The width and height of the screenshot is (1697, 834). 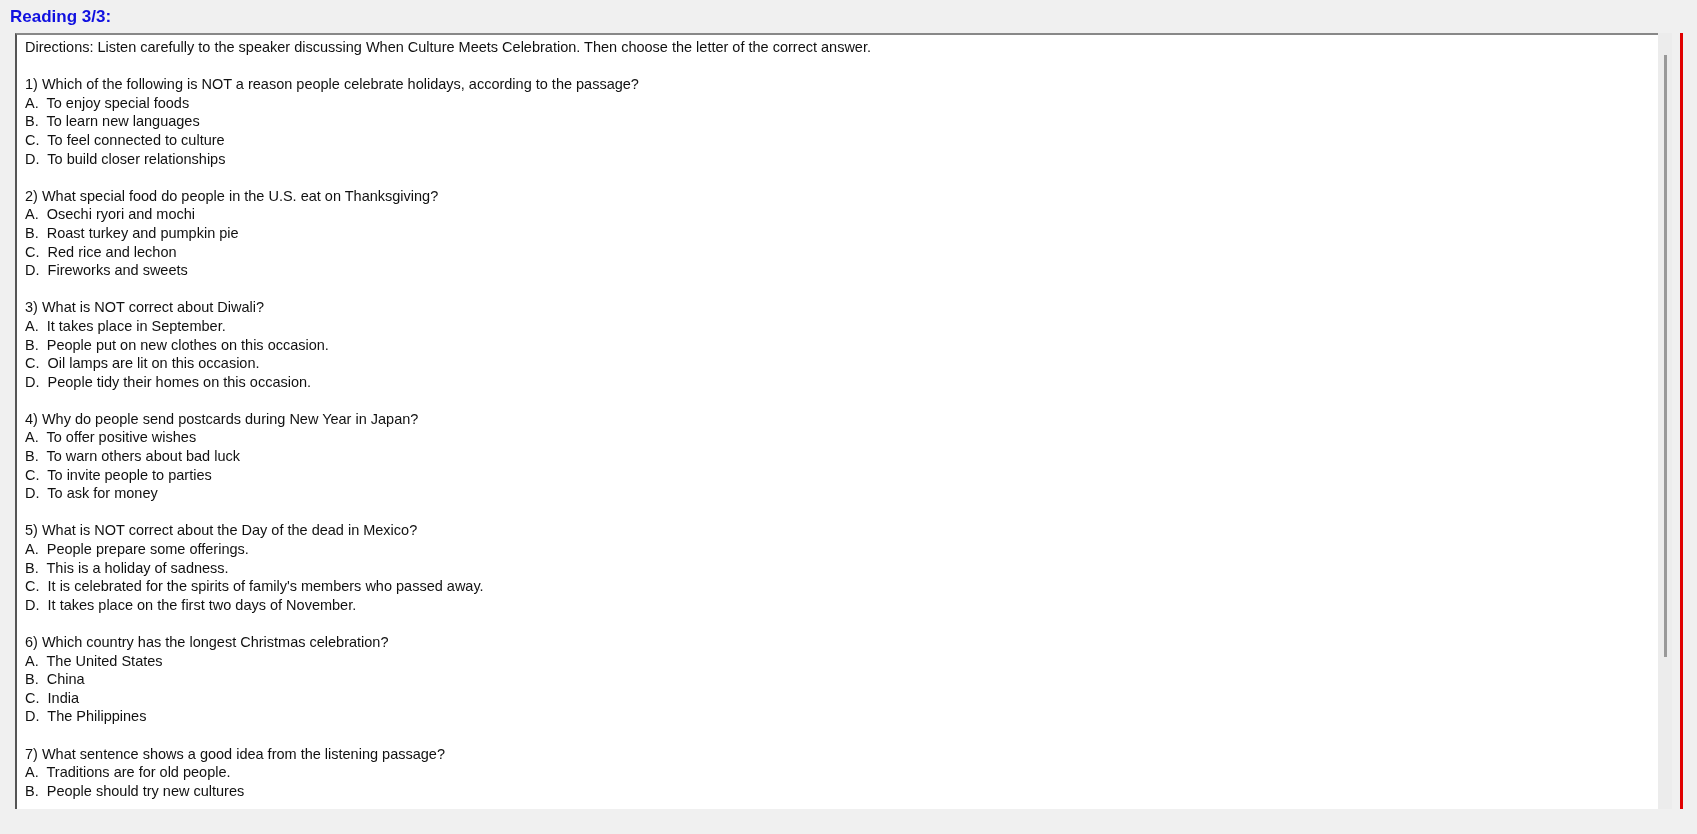 What do you see at coordinates (128, 772) in the screenshot?
I see `answer-option: A. Traditions are for old people.` at bounding box center [128, 772].